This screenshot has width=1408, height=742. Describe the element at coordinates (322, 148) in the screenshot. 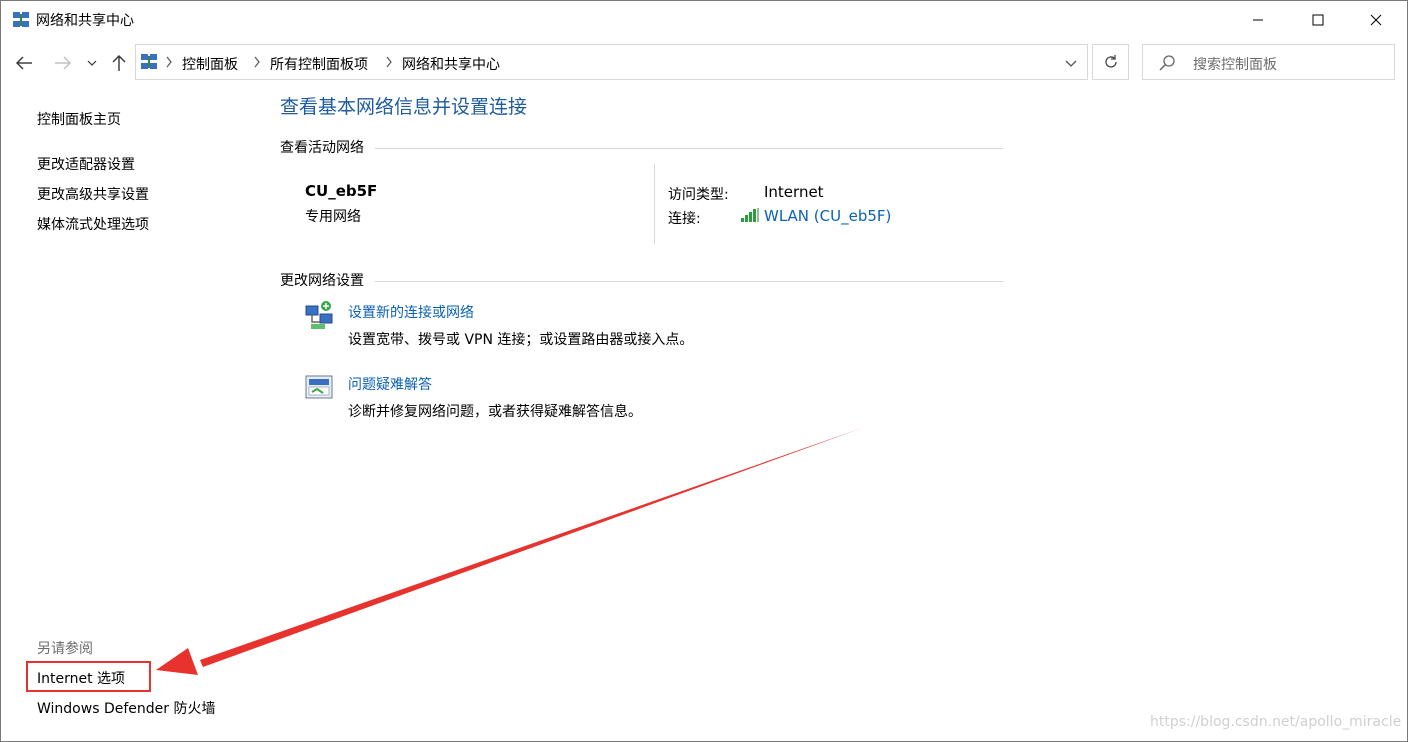

I see `active-networks-heading: 查看活动网络` at that location.